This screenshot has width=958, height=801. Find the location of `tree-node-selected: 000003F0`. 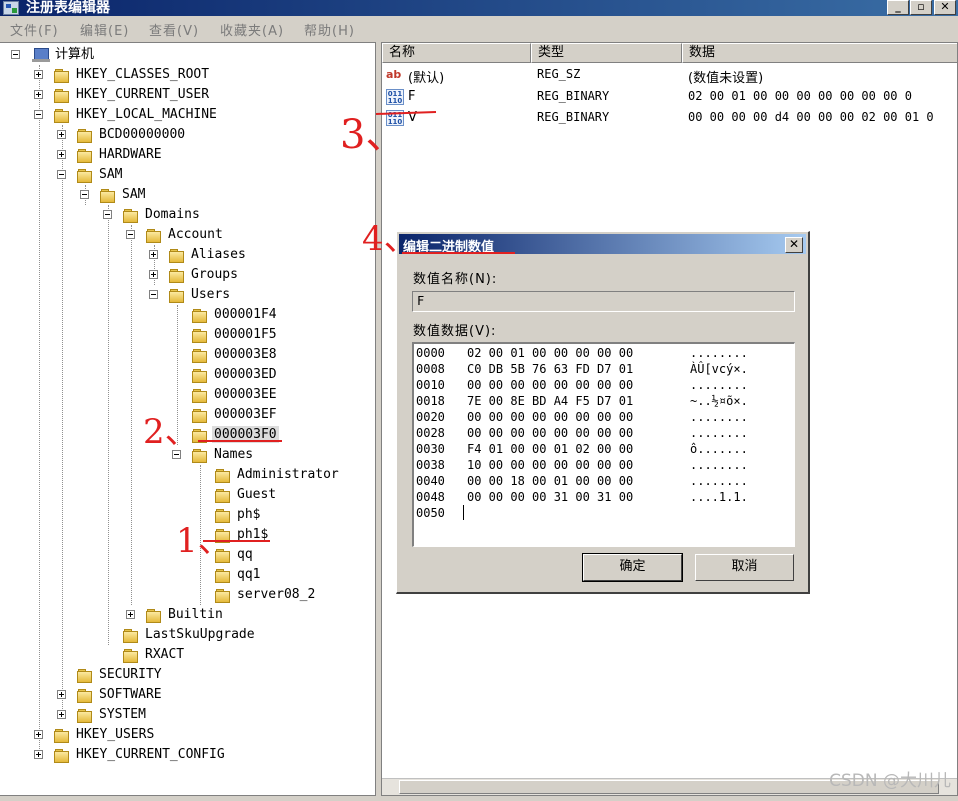

tree-node-selected: 000003F0 is located at coordinates (187, 435).